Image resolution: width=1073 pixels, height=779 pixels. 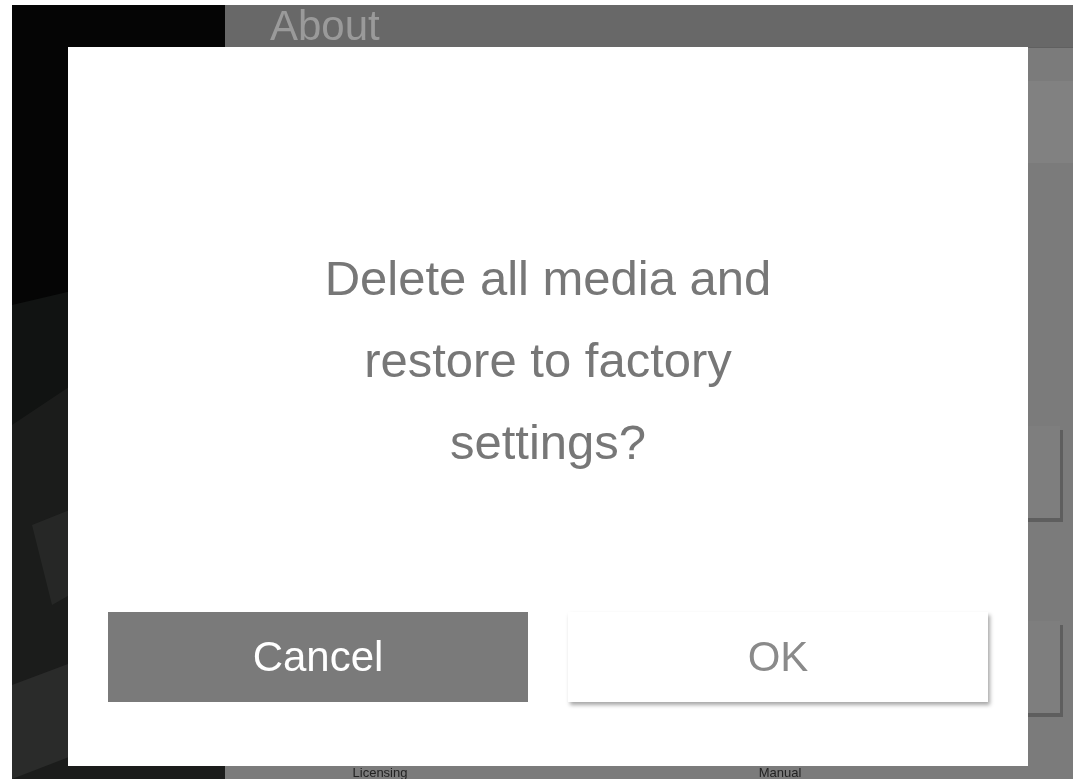 What do you see at coordinates (318, 657) in the screenshot?
I see `cancel-button: Cancel` at bounding box center [318, 657].